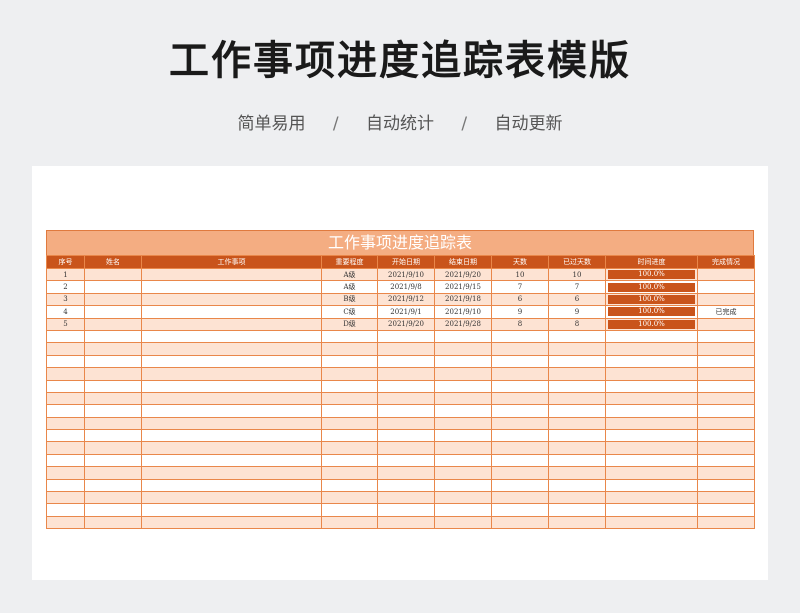 Image resolution: width=800 pixels, height=613 pixels. I want to click on cell-start: 2021/9/8, so click(406, 287).